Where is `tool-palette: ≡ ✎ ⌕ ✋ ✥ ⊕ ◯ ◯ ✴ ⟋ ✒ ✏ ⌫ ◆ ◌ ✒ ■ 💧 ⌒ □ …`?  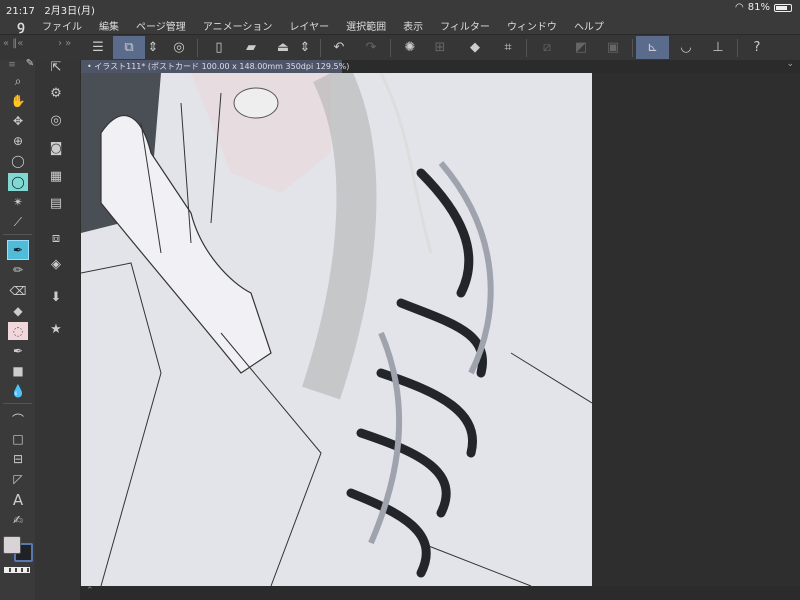 tool-palette: ≡ ✎ ⌕ ✋ ✥ ⊕ ◯ ◯ ✴ ⟋ ✒ ✏ ⌫ ◆ ◌ ✒ ■ 💧 ⌒ □ … is located at coordinates (17, 329).